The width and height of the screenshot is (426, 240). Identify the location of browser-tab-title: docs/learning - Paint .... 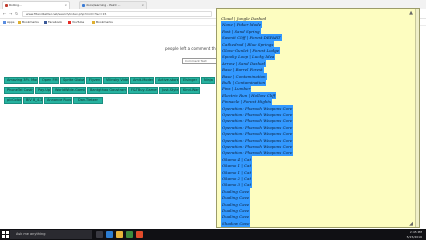
(103, 5).